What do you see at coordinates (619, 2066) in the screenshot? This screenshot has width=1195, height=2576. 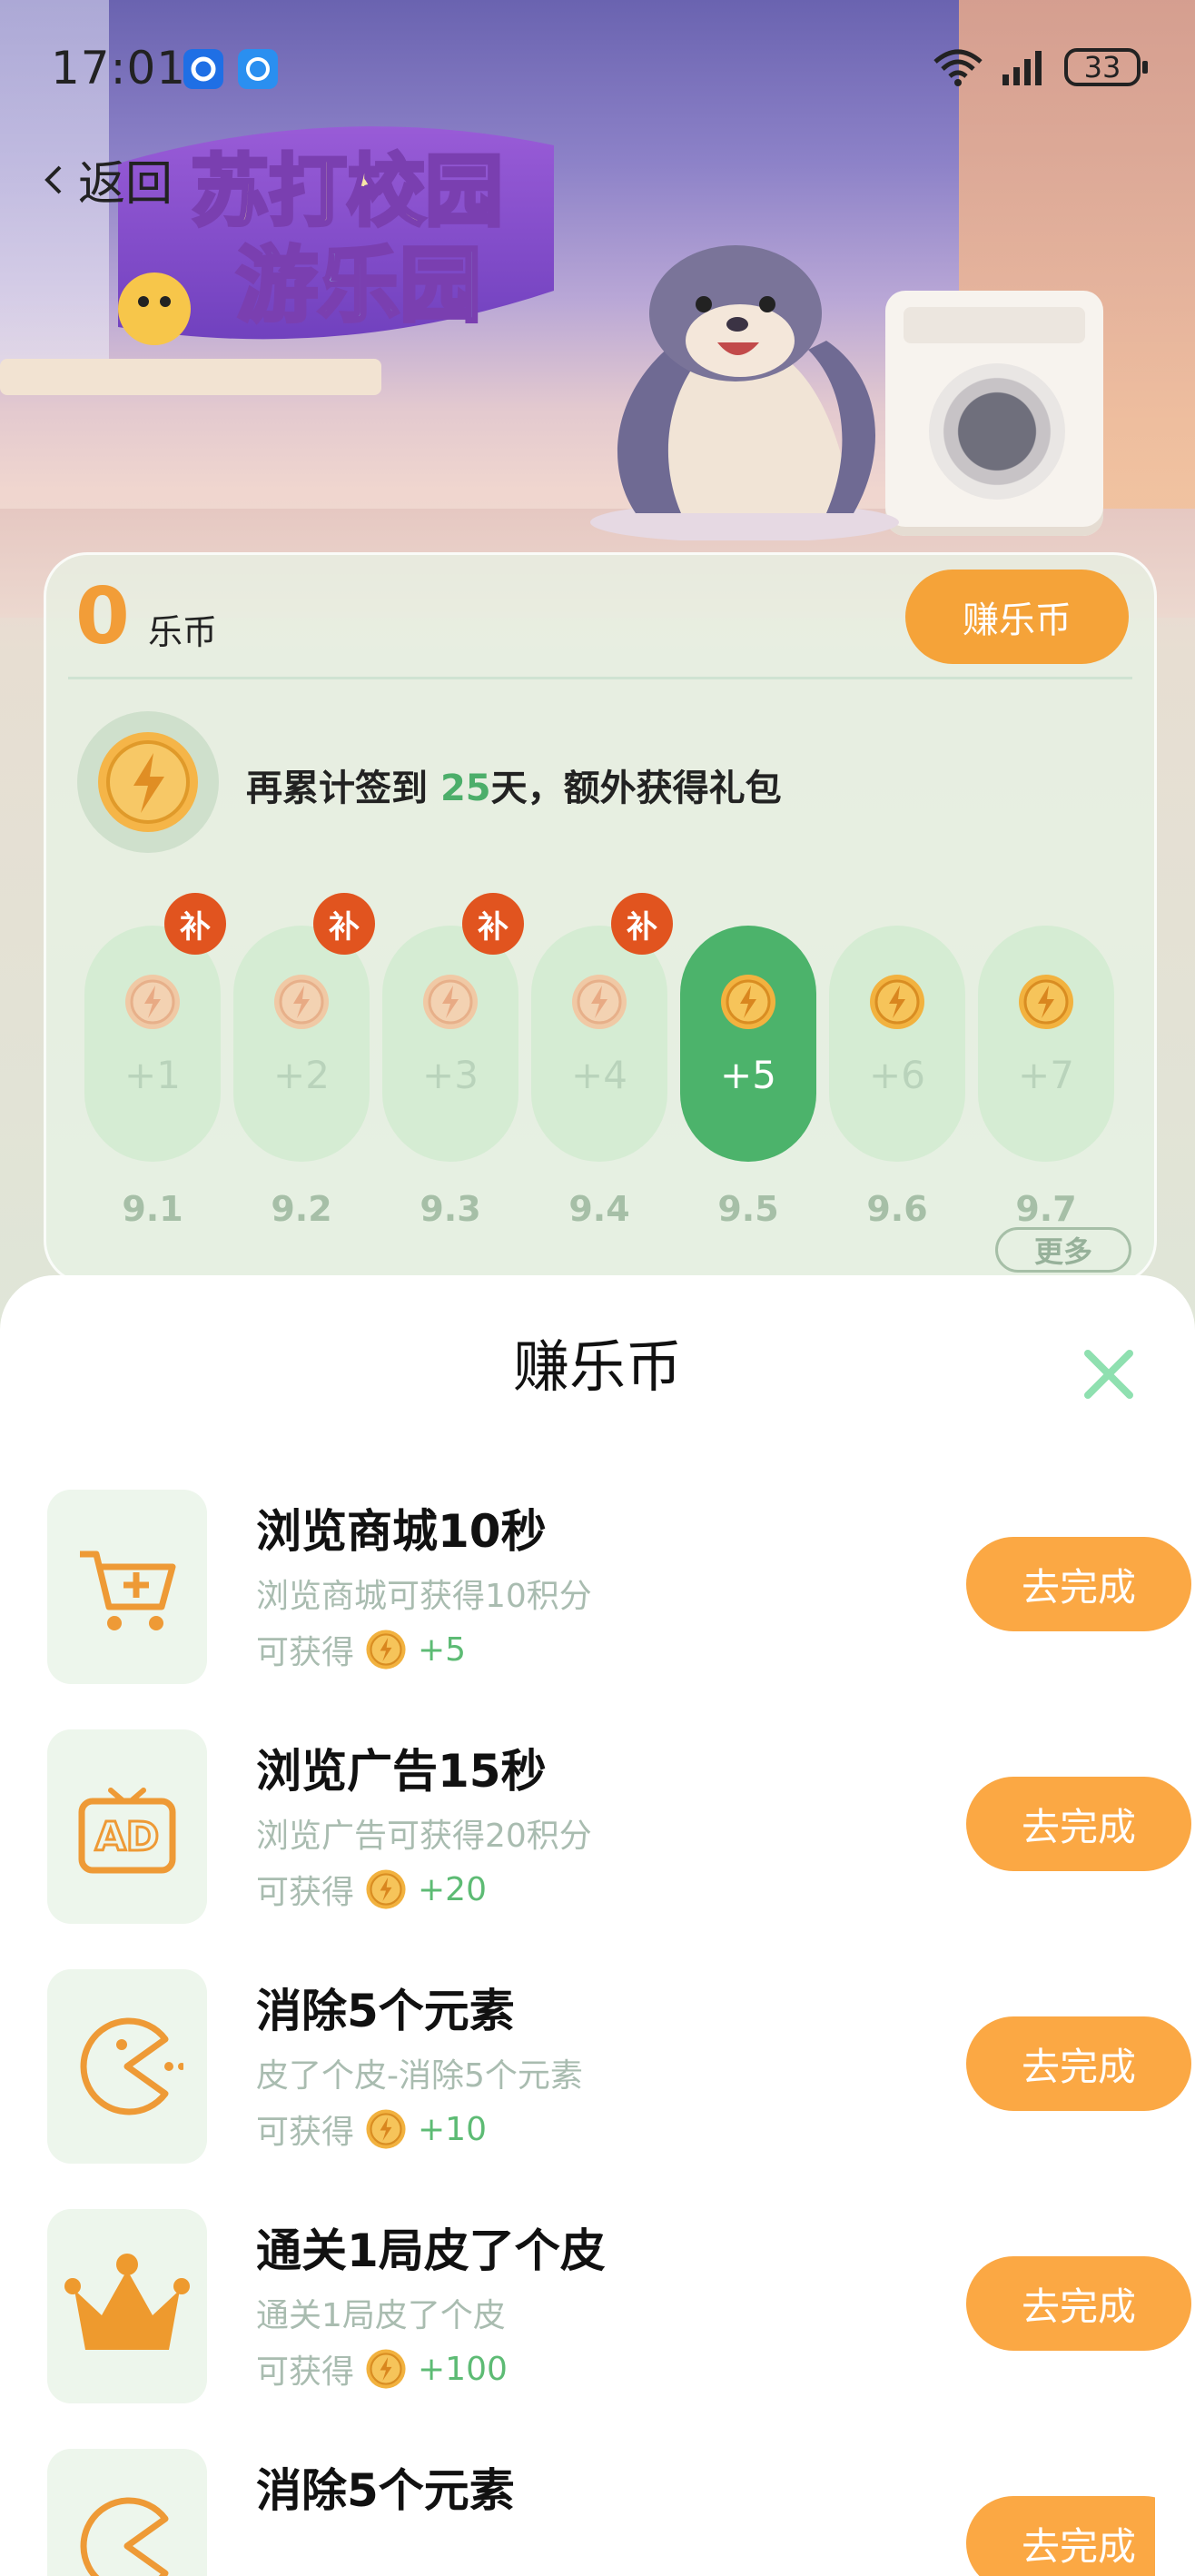 I see `task-item: 消除5个元素 皮了个皮-消除5个元素 可获得 +10 去完成` at bounding box center [619, 2066].